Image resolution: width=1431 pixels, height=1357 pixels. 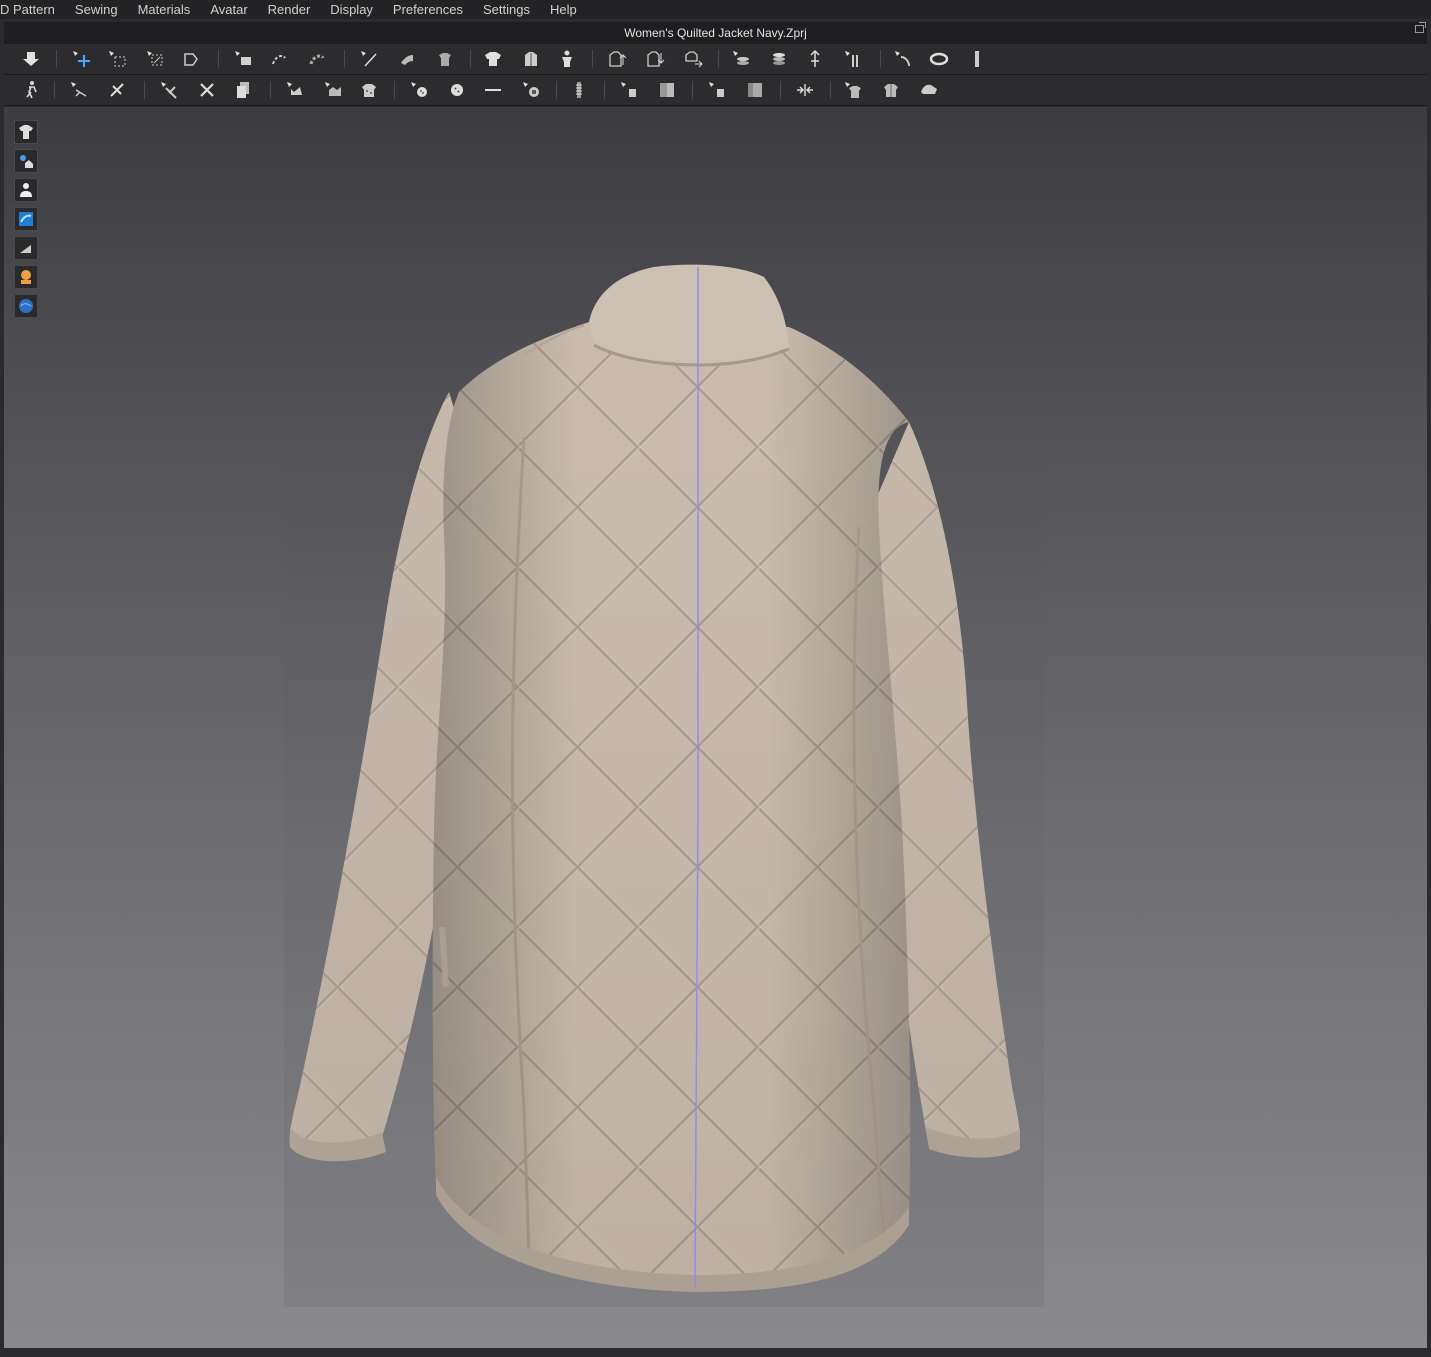 I want to click on trim-button, so click(x=169, y=90).